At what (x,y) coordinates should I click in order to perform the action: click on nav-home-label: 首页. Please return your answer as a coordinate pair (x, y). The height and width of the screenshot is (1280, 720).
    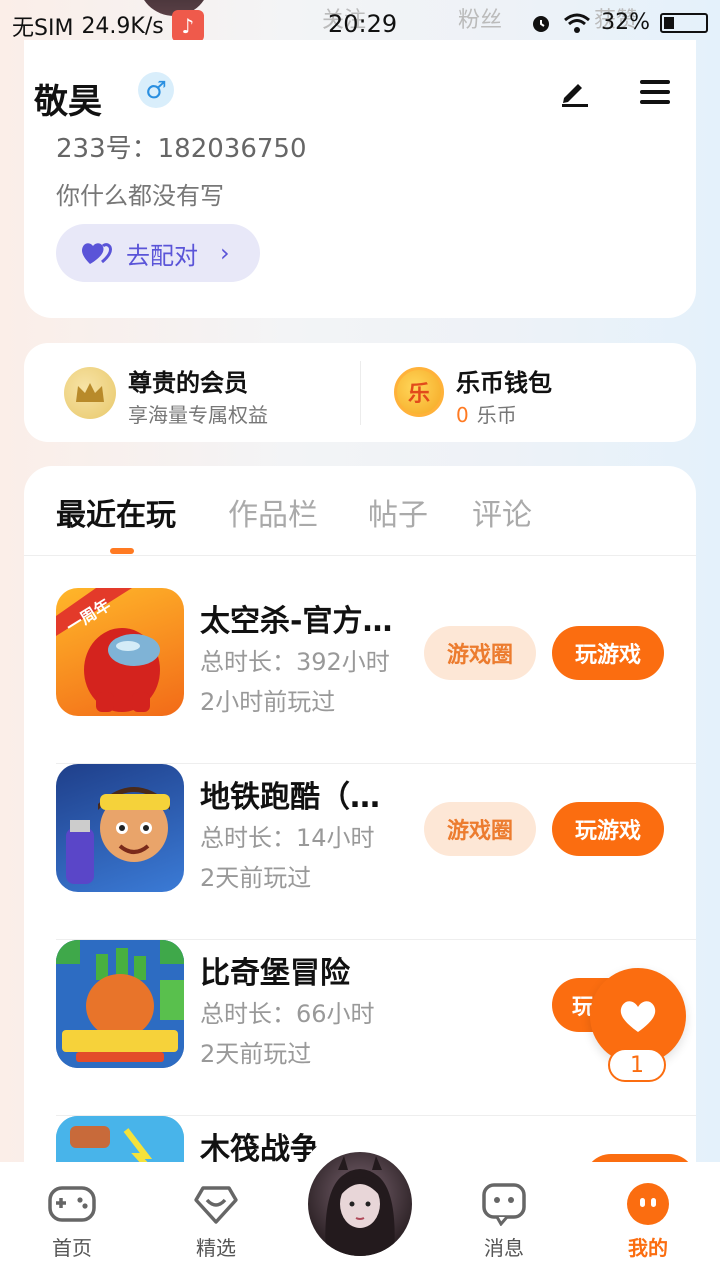
    Looking at the image, I should click on (72, 1248).